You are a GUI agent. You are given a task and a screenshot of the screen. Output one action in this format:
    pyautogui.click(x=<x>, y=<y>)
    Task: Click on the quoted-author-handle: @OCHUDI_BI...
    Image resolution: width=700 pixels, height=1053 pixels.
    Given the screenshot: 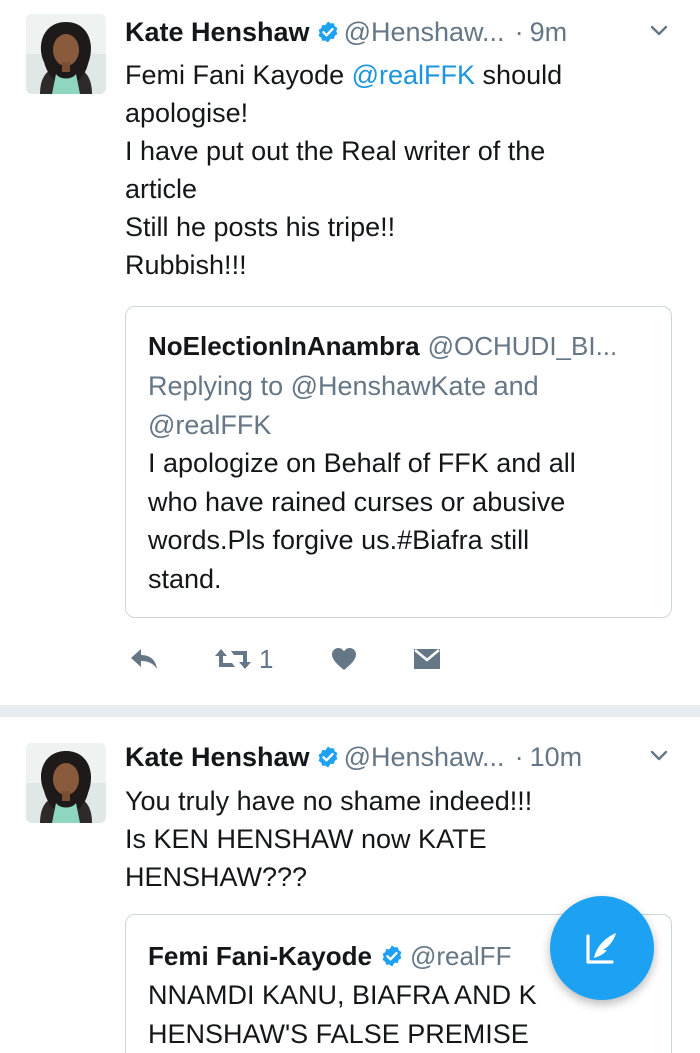 What is the action you would take?
    pyautogui.click(x=522, y=345)
    